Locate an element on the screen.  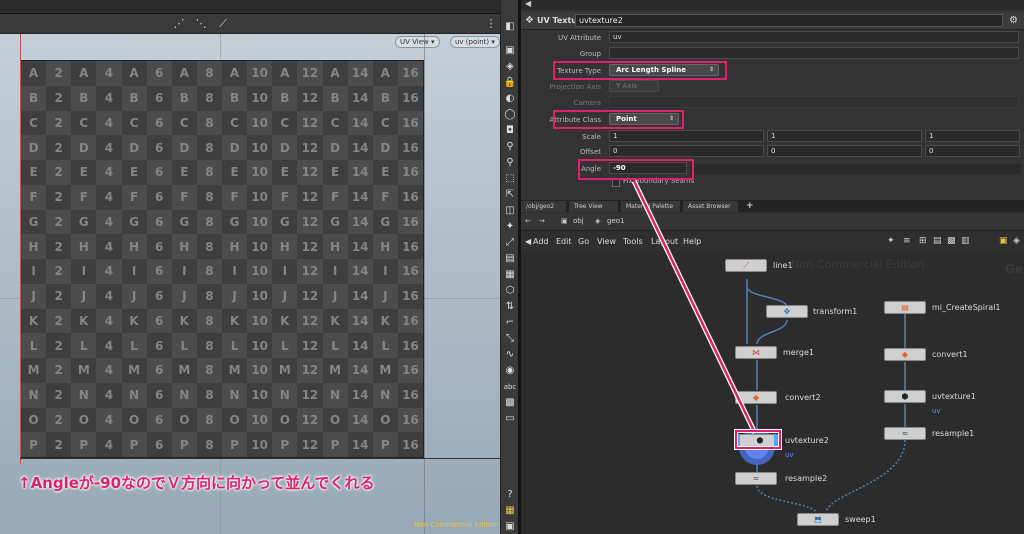
uv-grid-cell: O is located at coordinates (285, 420).